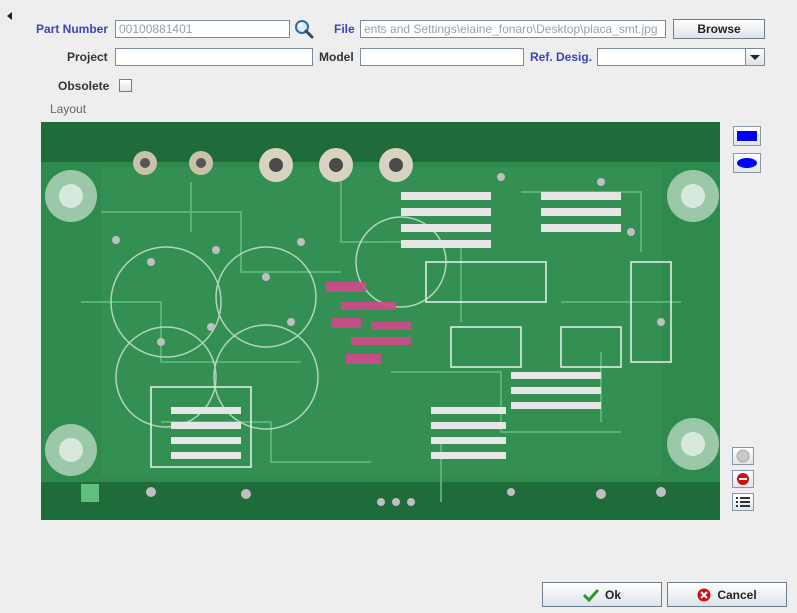 This screenshot has width=797, height=613. What do you see at coordinates (87, 57) in the screenshot?
I see `project-label: Project` at bounding box center [87, 57].